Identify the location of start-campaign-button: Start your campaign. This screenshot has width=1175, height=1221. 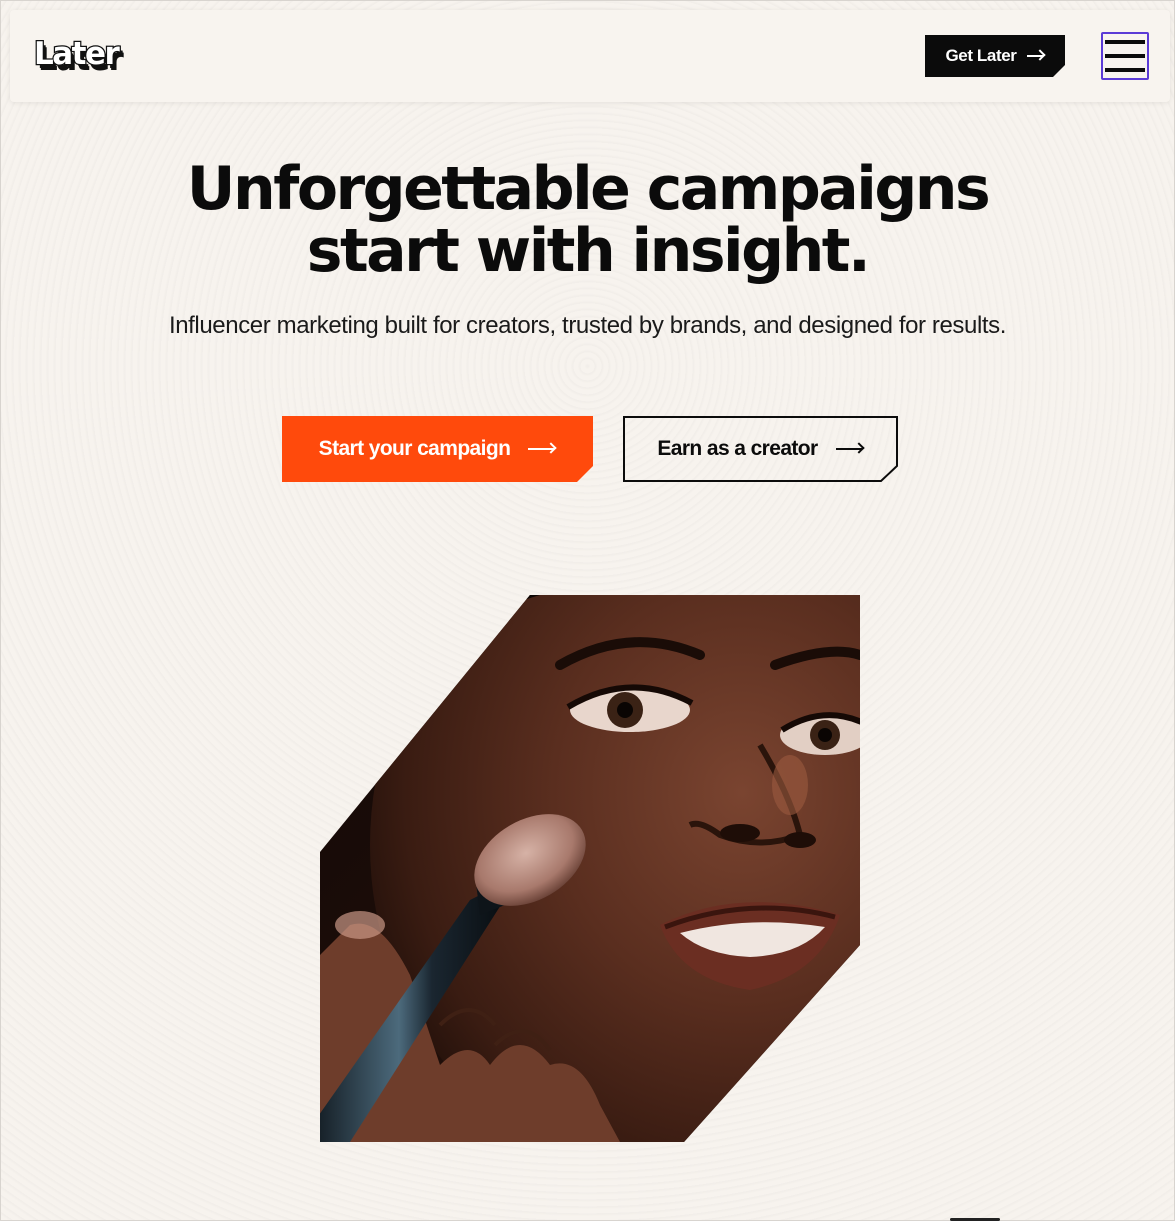
(437, 449).